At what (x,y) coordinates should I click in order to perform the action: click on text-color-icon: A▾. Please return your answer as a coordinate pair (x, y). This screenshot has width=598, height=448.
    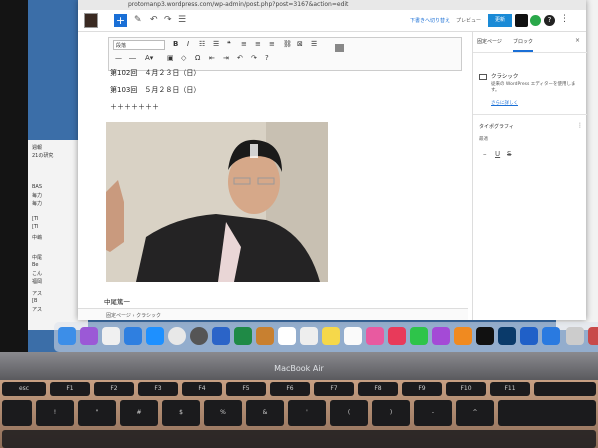
    Looking at the image, I should click on (149, 58).